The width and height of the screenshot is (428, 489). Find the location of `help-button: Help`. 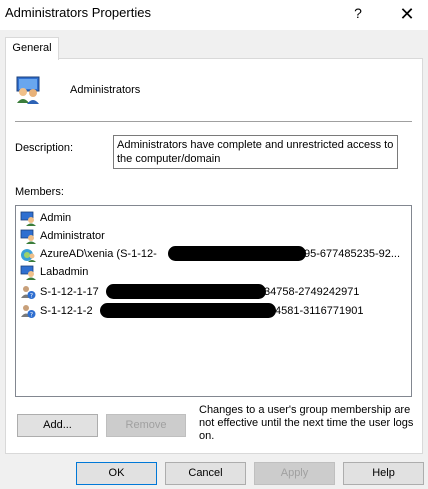

help-button: Help is located at coordinates (383, 473).